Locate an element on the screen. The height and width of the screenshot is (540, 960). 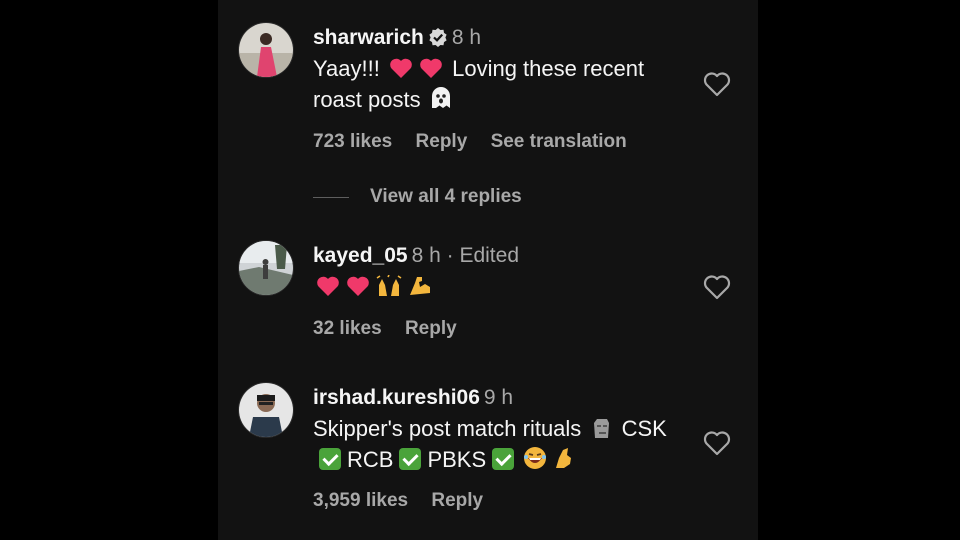
comment-actions: 32 likes Reply is located at coordinates (394, 329).